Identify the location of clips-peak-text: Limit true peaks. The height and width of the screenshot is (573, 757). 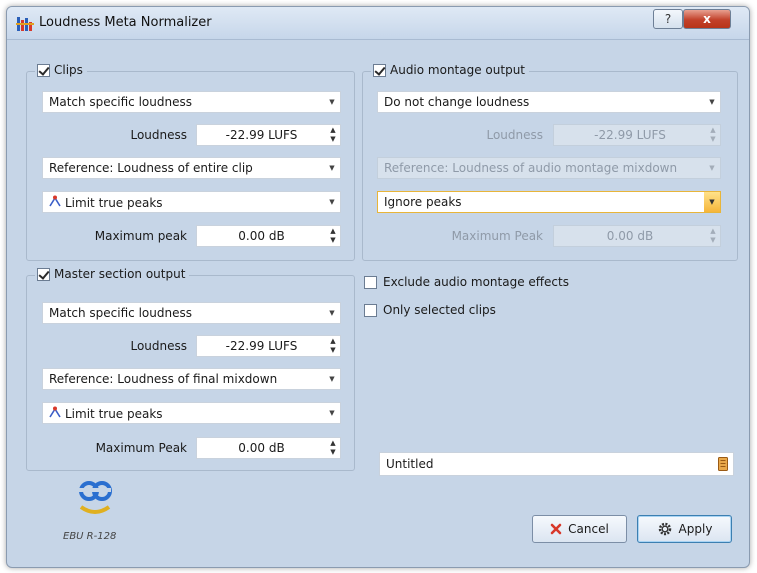
(183, 202).